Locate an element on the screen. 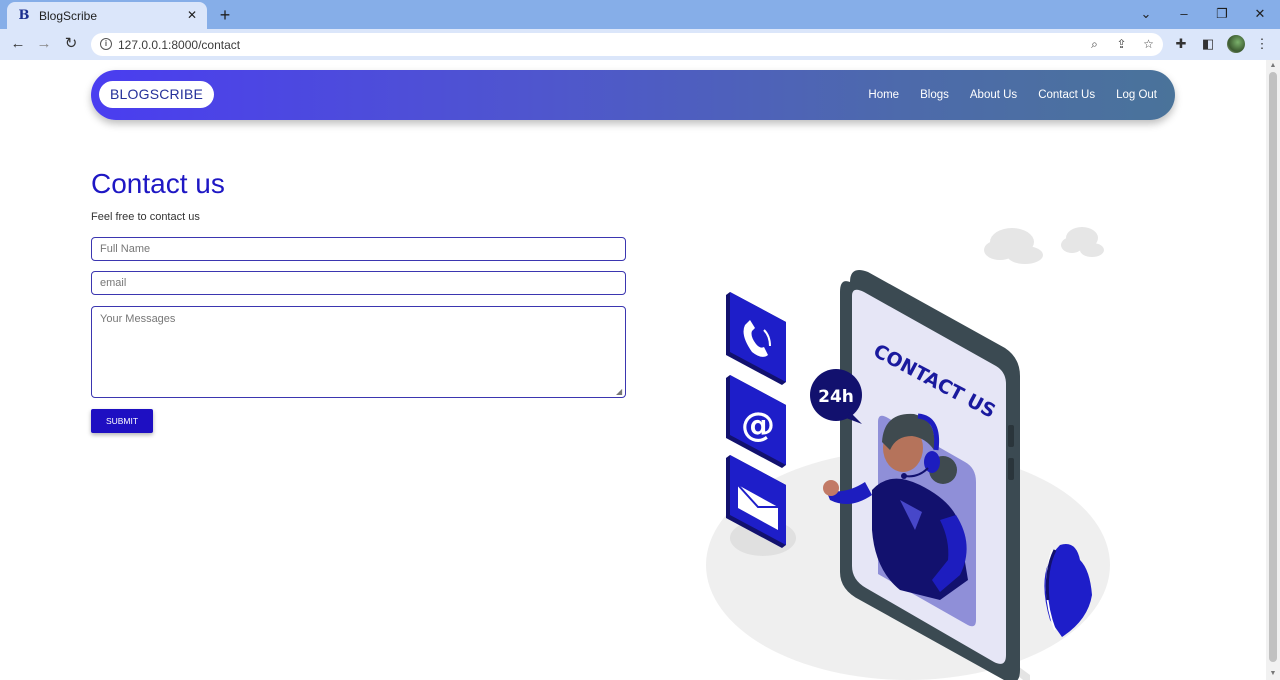 Image resolution: width=1280 pixels, height=680 pixels. forward-arrow-icon: → is located at coordinates (44, 44).